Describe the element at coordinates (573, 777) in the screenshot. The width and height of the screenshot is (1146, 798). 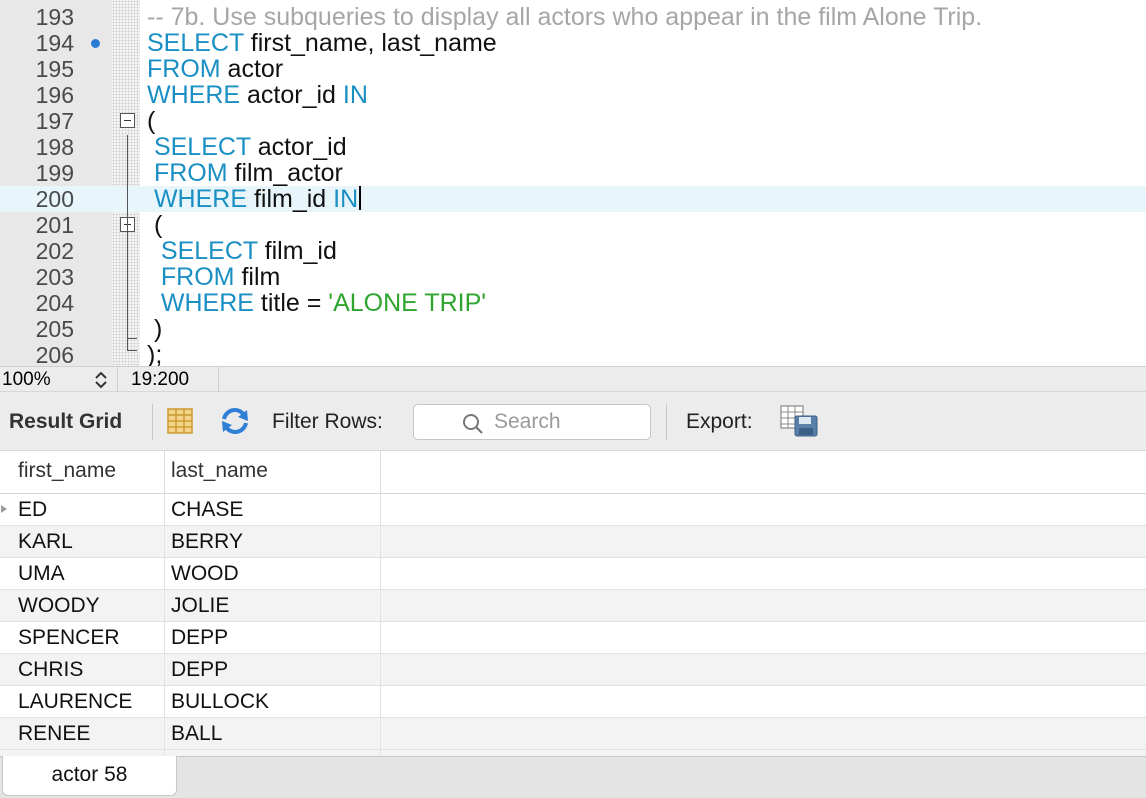
I see `result-tab-bar: actor 58` at that location.